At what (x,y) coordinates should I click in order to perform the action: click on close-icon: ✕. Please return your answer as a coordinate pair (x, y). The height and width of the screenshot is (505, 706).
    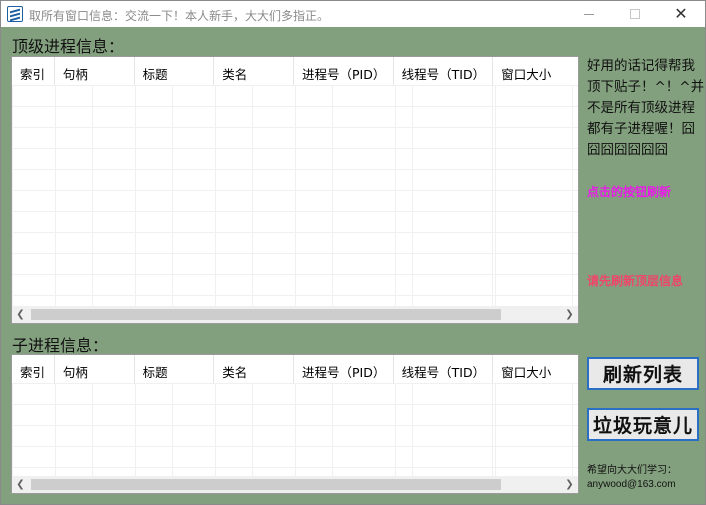
    Looking at the image, I should click on (681, 14).